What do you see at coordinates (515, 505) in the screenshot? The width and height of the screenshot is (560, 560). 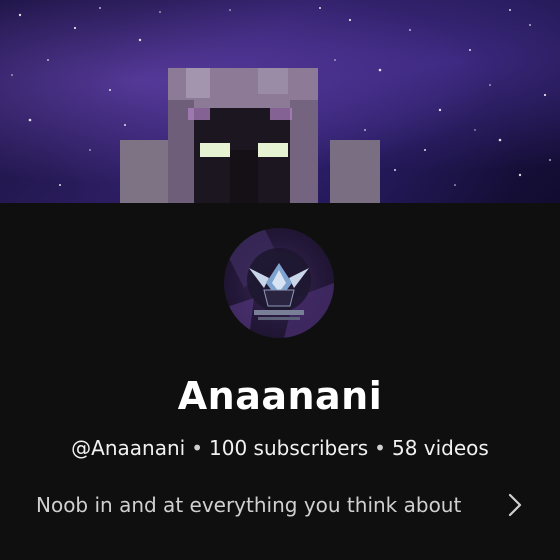 I see `chevron-right-icon` at bounding box center [515, 505].